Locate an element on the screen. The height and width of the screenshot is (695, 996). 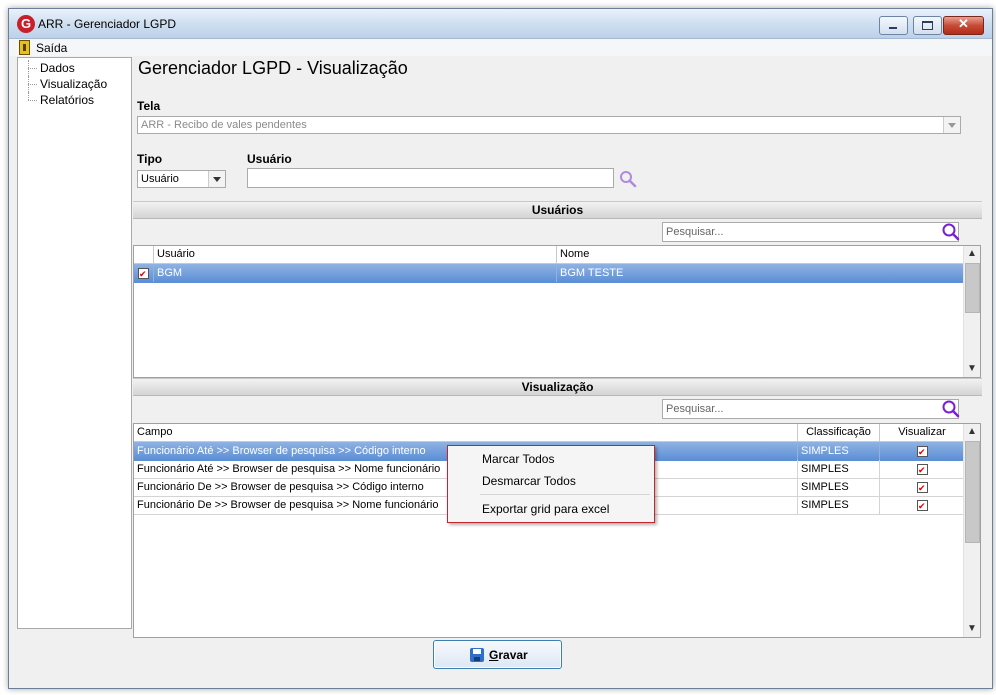
column-header-classificacao: Classificação is located at coordinates (839, 432).